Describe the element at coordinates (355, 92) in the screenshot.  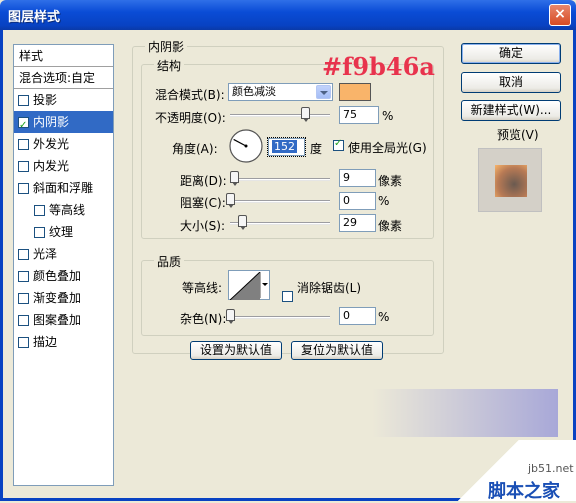
I see `shadow-color-swatch` at that location.